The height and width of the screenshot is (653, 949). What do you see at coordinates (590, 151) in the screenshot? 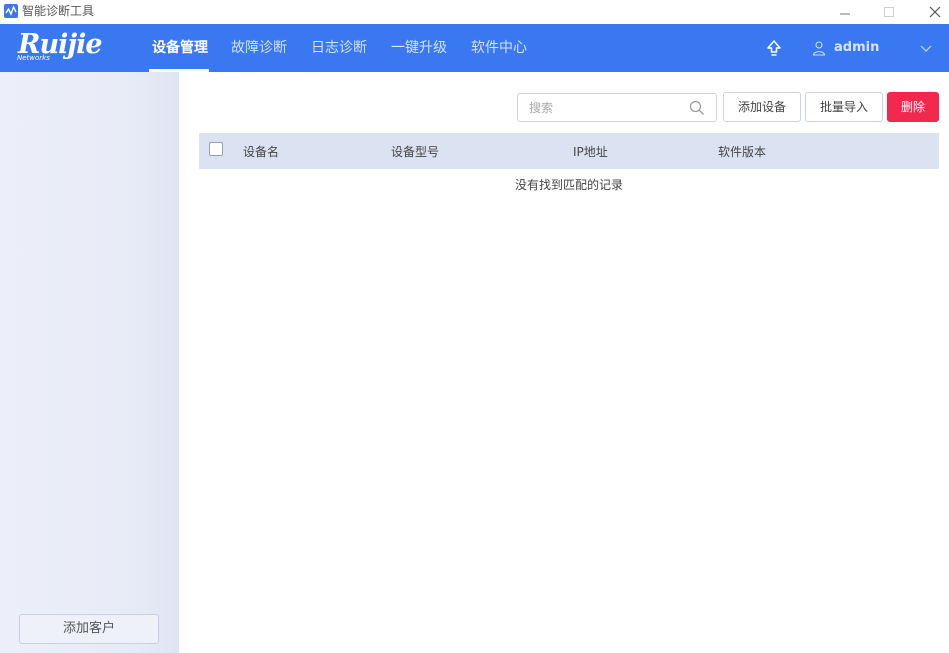
I see `column-ip-address: IP地址` at bounding box center [590, 151].